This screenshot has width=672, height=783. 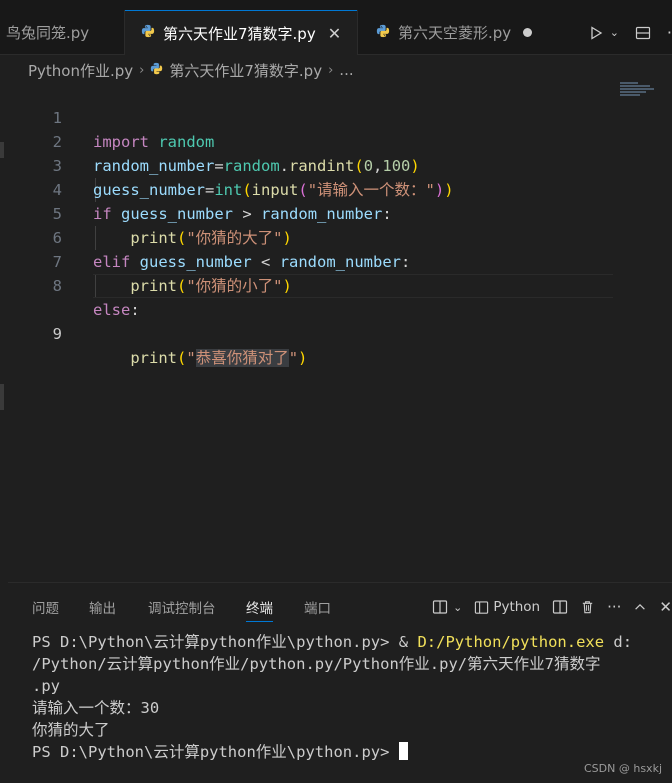 I want to click on breadcrumb-file: 第六天作业7猜数字.py, so click(x=245, y=70).